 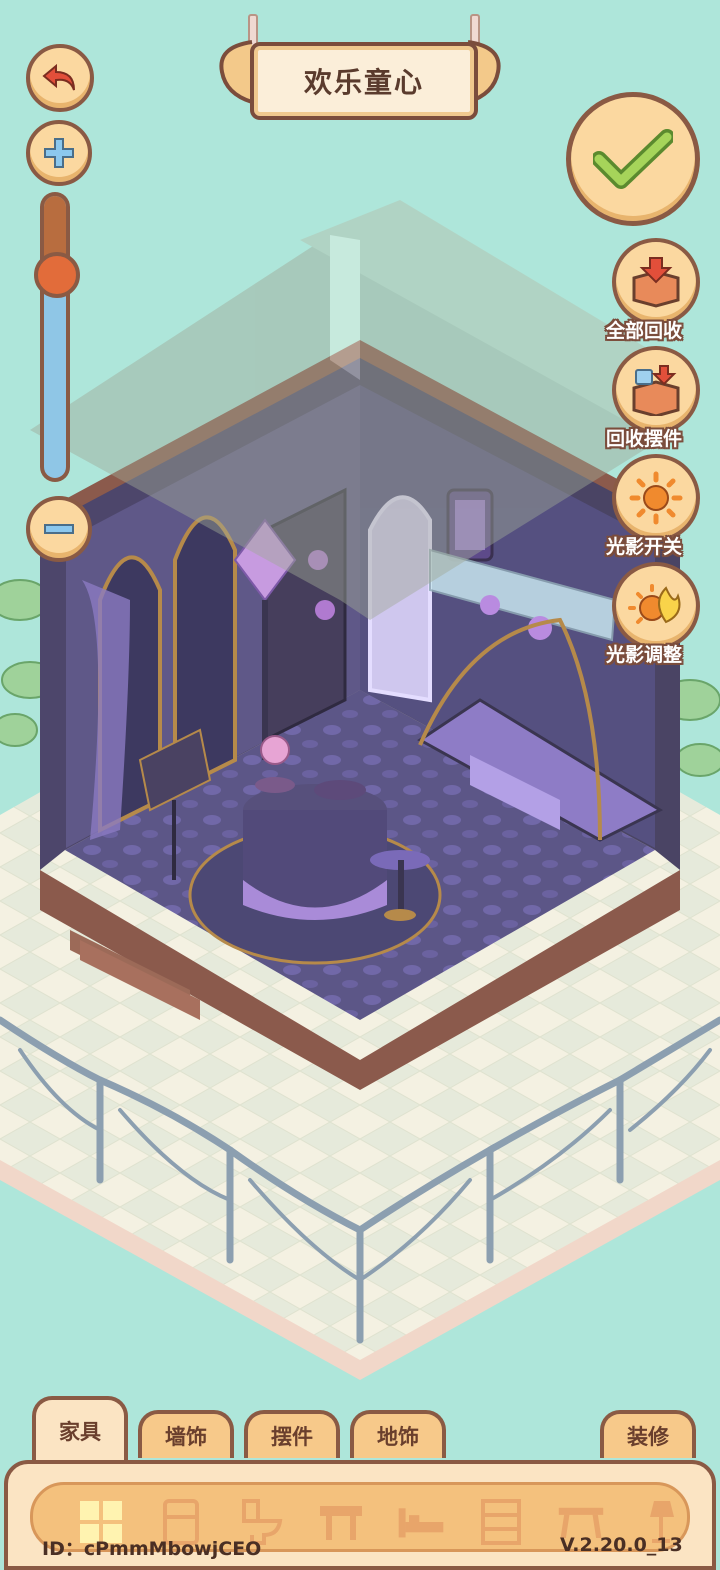 I want to click on light-adjust-button: 光影调整, so click(x=656, y=614).